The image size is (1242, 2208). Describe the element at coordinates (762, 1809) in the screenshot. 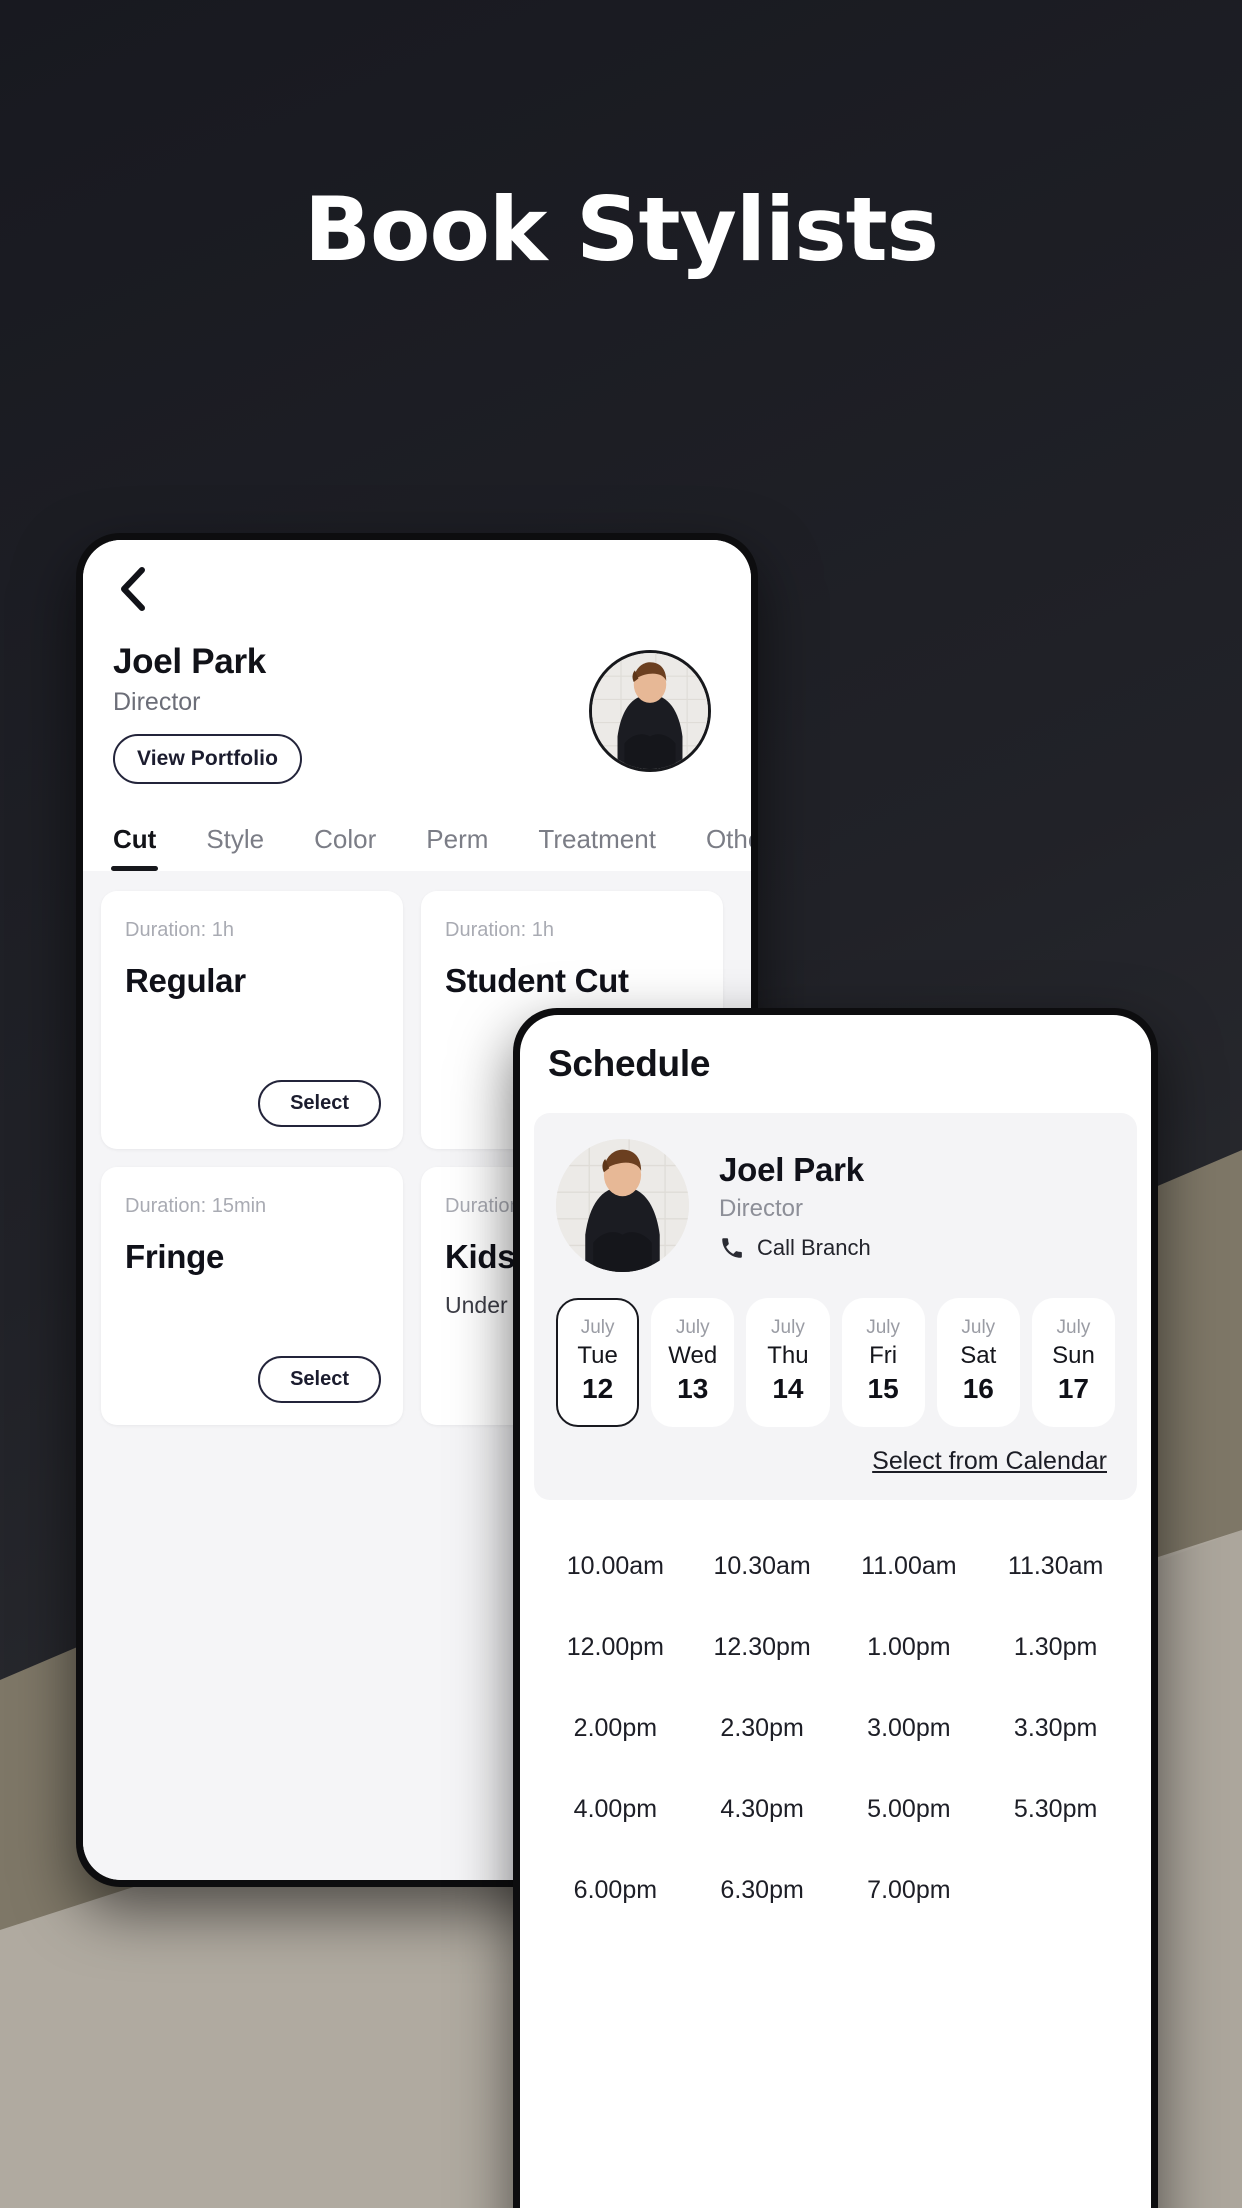

I see `time-slot: 4.30pm` at that location.